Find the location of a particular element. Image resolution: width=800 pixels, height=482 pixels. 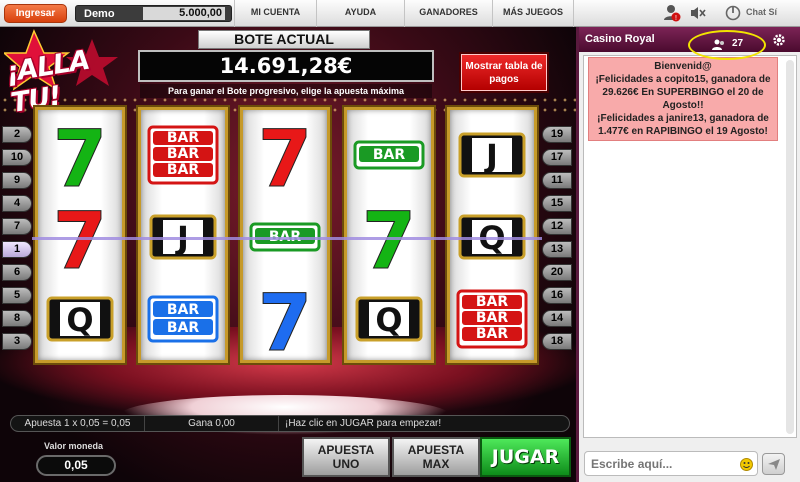

payline-number: 15 is located at coordinates (557, 203).